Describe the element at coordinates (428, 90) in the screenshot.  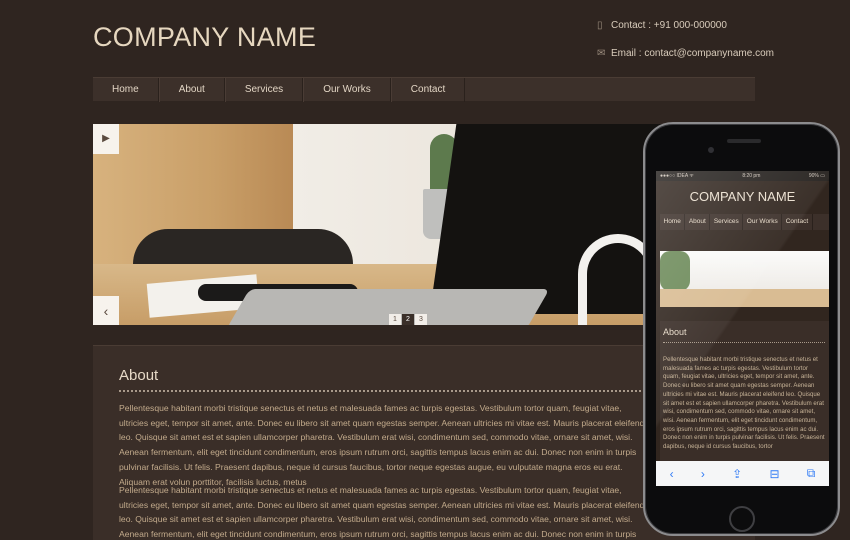
I see `nav-item-contact: Contact` at that location.